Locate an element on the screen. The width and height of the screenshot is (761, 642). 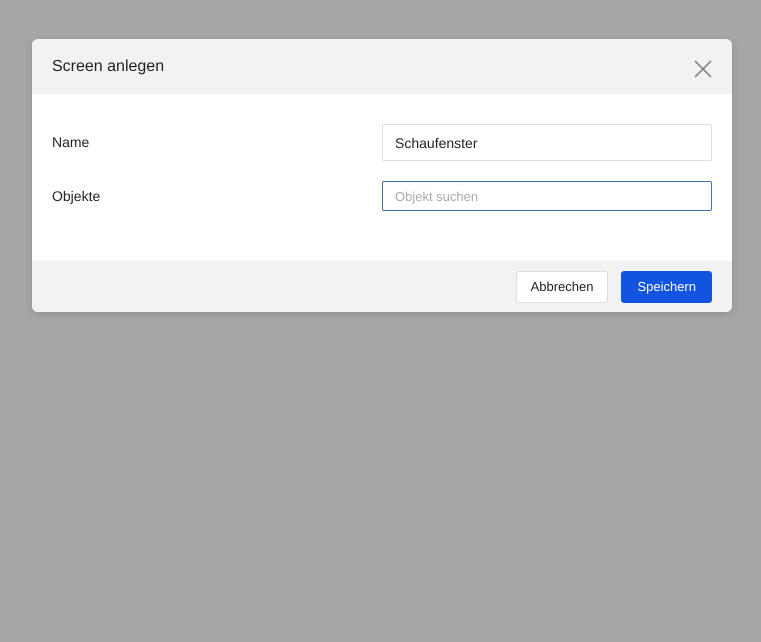
field-label: Name is located at coordinates (71, 142).